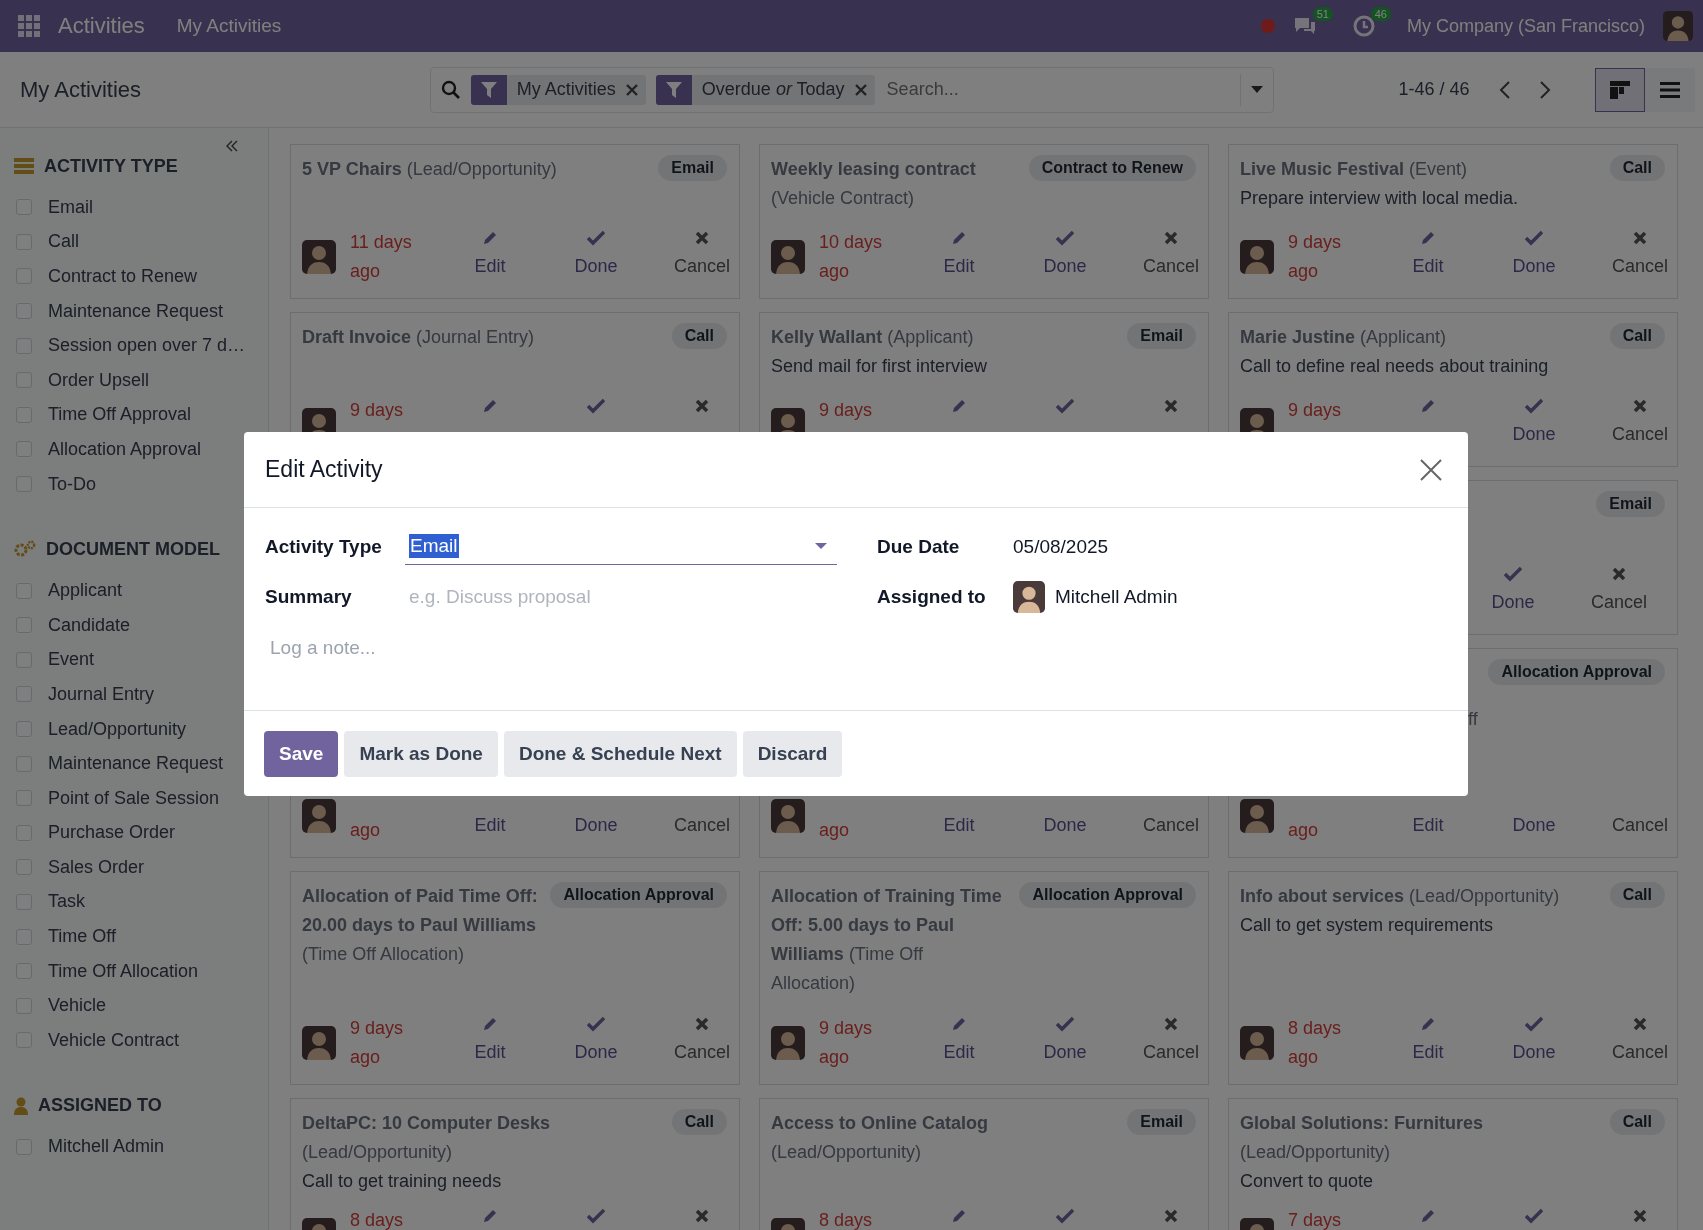  Describe the element at coordinates (111, 166) in the screenshot. I see `section-title: ACTIVITY TYPE` at that location.